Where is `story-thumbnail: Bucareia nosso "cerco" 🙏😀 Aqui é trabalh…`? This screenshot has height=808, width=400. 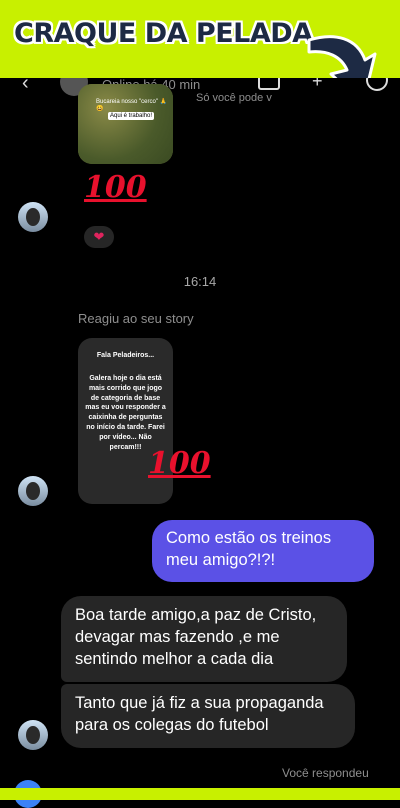 story-thumbnail: Bucareia nosso "cerco" 🙏😀 Aqui é trabalh… is located at coordinates (125, 124).